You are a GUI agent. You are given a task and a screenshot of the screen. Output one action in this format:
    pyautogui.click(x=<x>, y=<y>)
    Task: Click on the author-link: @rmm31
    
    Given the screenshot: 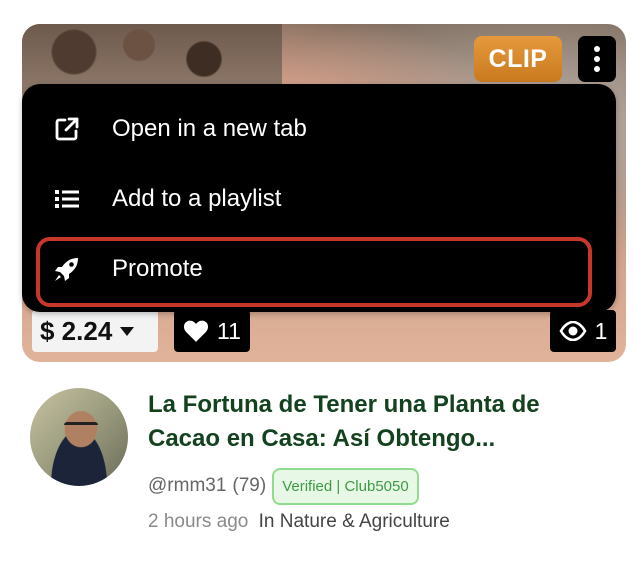 What is the action you would take?
    pyautogui.click(x=187, y=486)
    